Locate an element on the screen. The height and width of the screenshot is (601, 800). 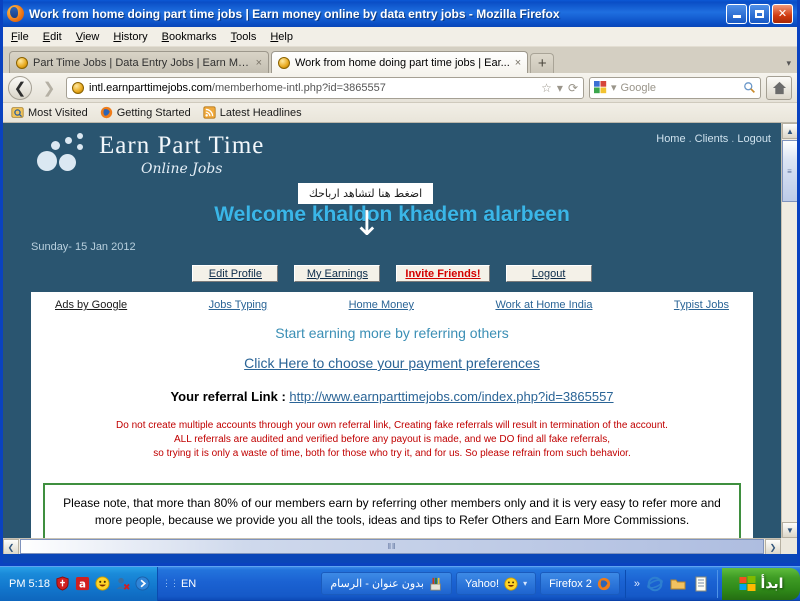
menu-help: Help is located at coordinates (281, 37).